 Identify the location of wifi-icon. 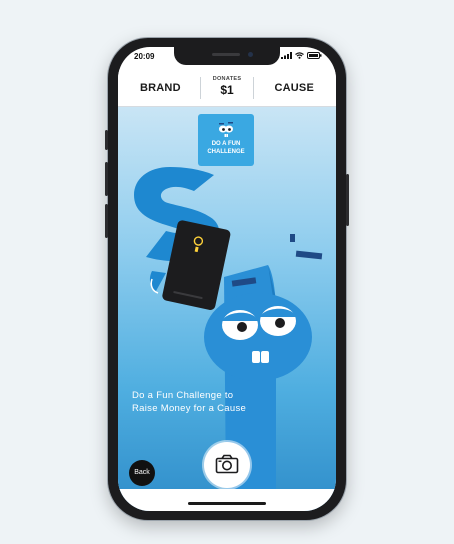
(299, 55).